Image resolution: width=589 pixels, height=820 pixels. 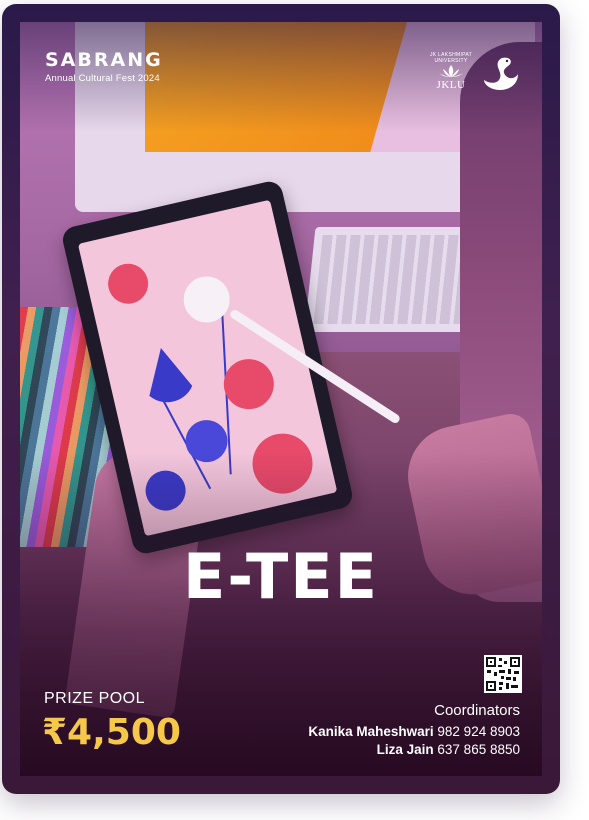 What do you see at coordinates (281, 576) in the screenshot?
I see `event-title: E-TEE` at bounding box center [281, 576].